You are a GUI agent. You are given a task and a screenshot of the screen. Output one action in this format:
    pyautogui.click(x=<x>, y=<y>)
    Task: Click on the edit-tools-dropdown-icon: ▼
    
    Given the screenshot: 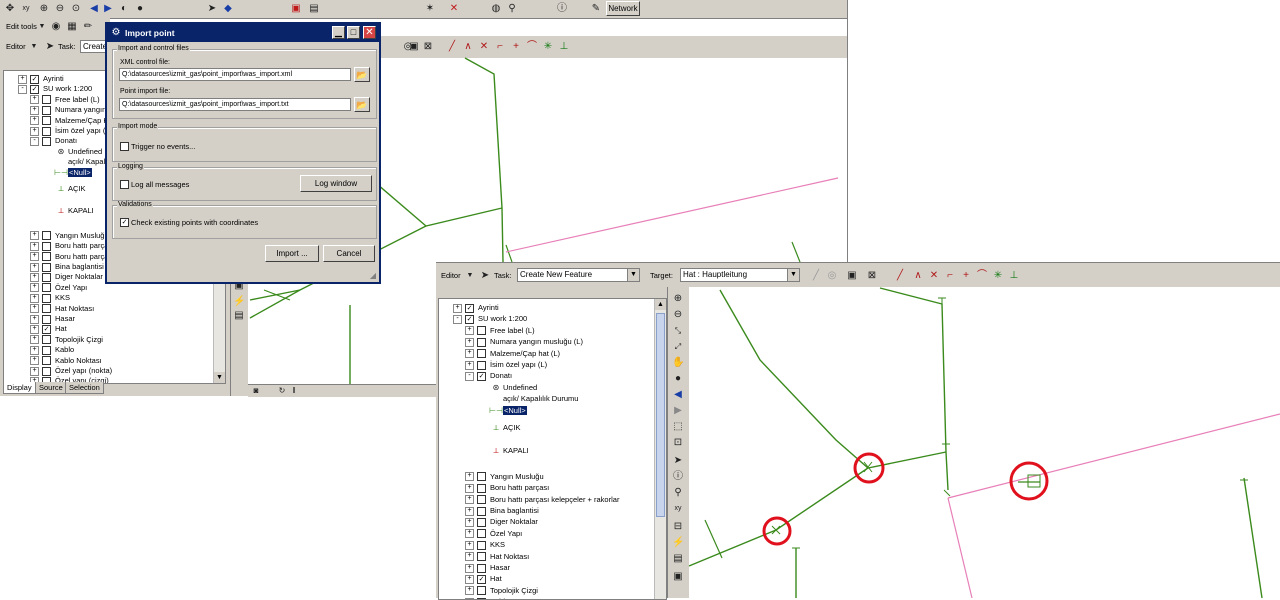 What is the action you would take?
    pyautogui.click(x=42, y=27)
    